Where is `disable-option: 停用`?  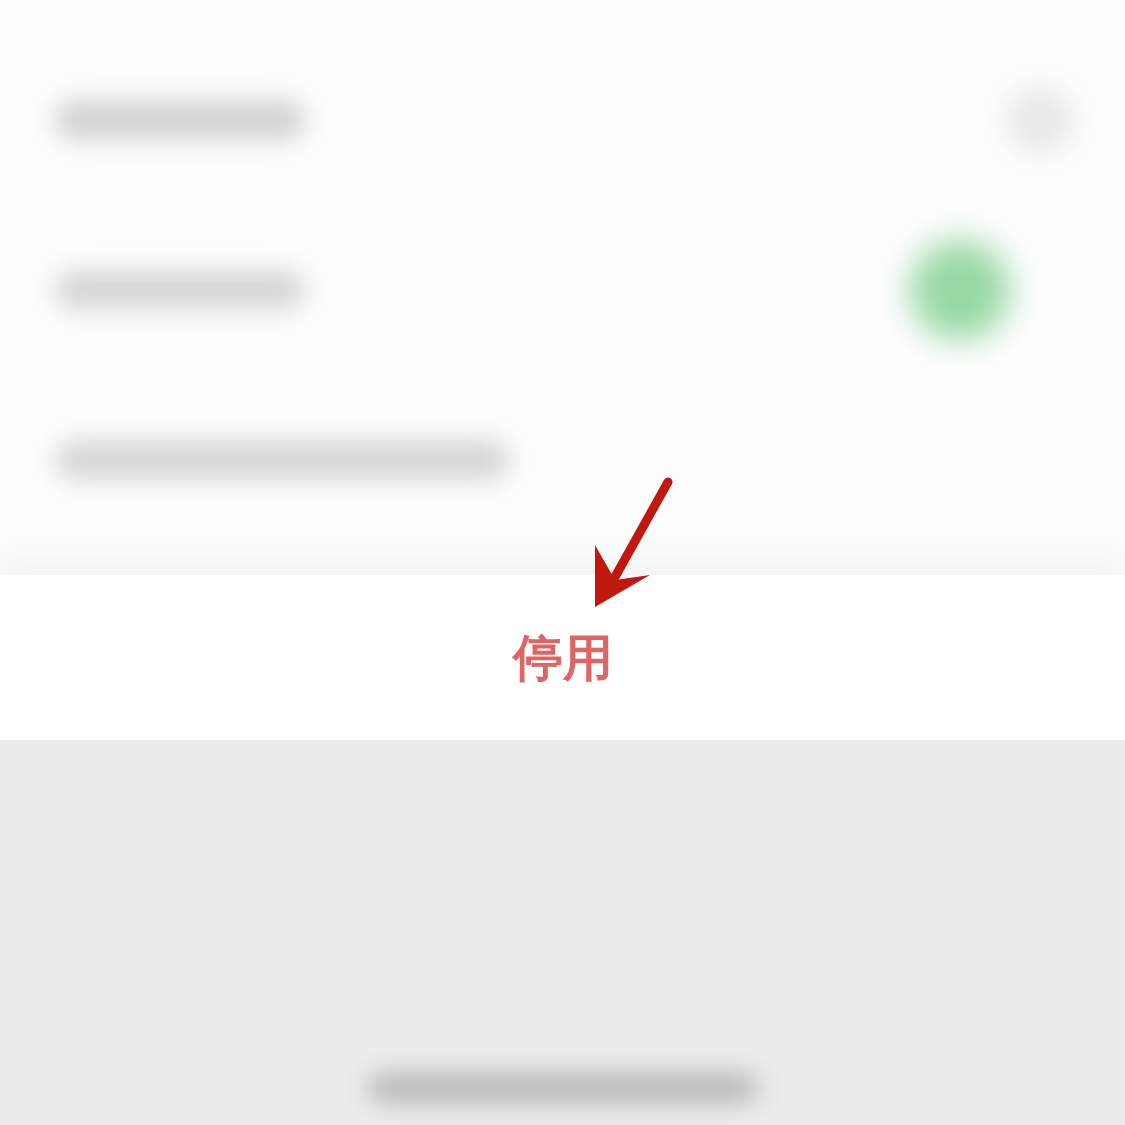 disable-option: 停用 is located at coordinates (562, 657).